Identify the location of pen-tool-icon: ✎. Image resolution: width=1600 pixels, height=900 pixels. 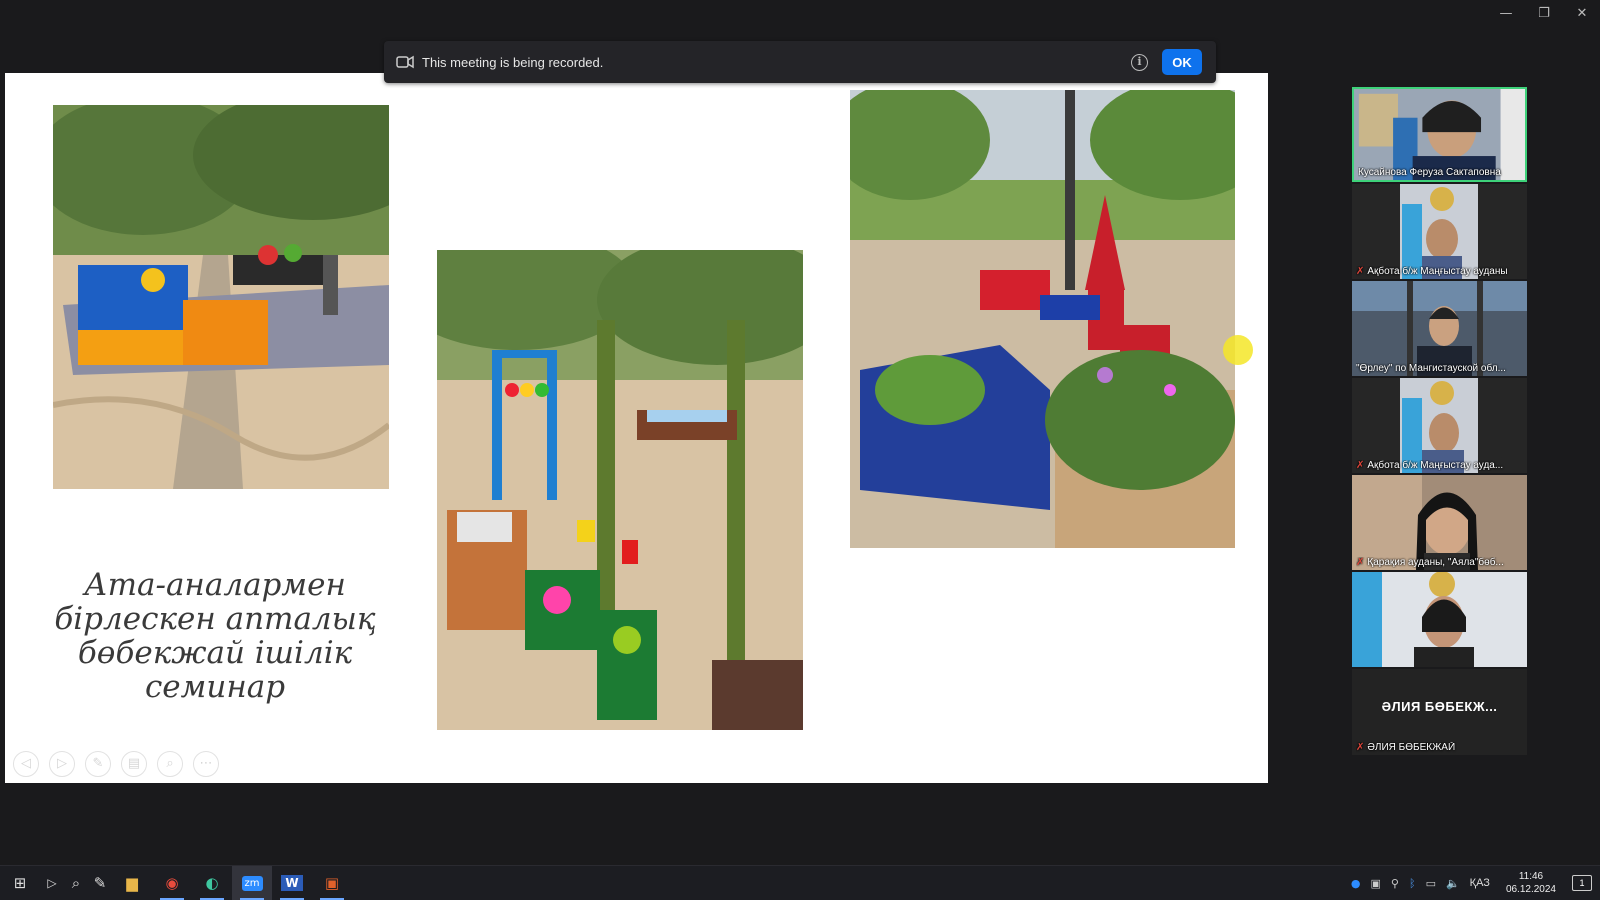
(98, 764).